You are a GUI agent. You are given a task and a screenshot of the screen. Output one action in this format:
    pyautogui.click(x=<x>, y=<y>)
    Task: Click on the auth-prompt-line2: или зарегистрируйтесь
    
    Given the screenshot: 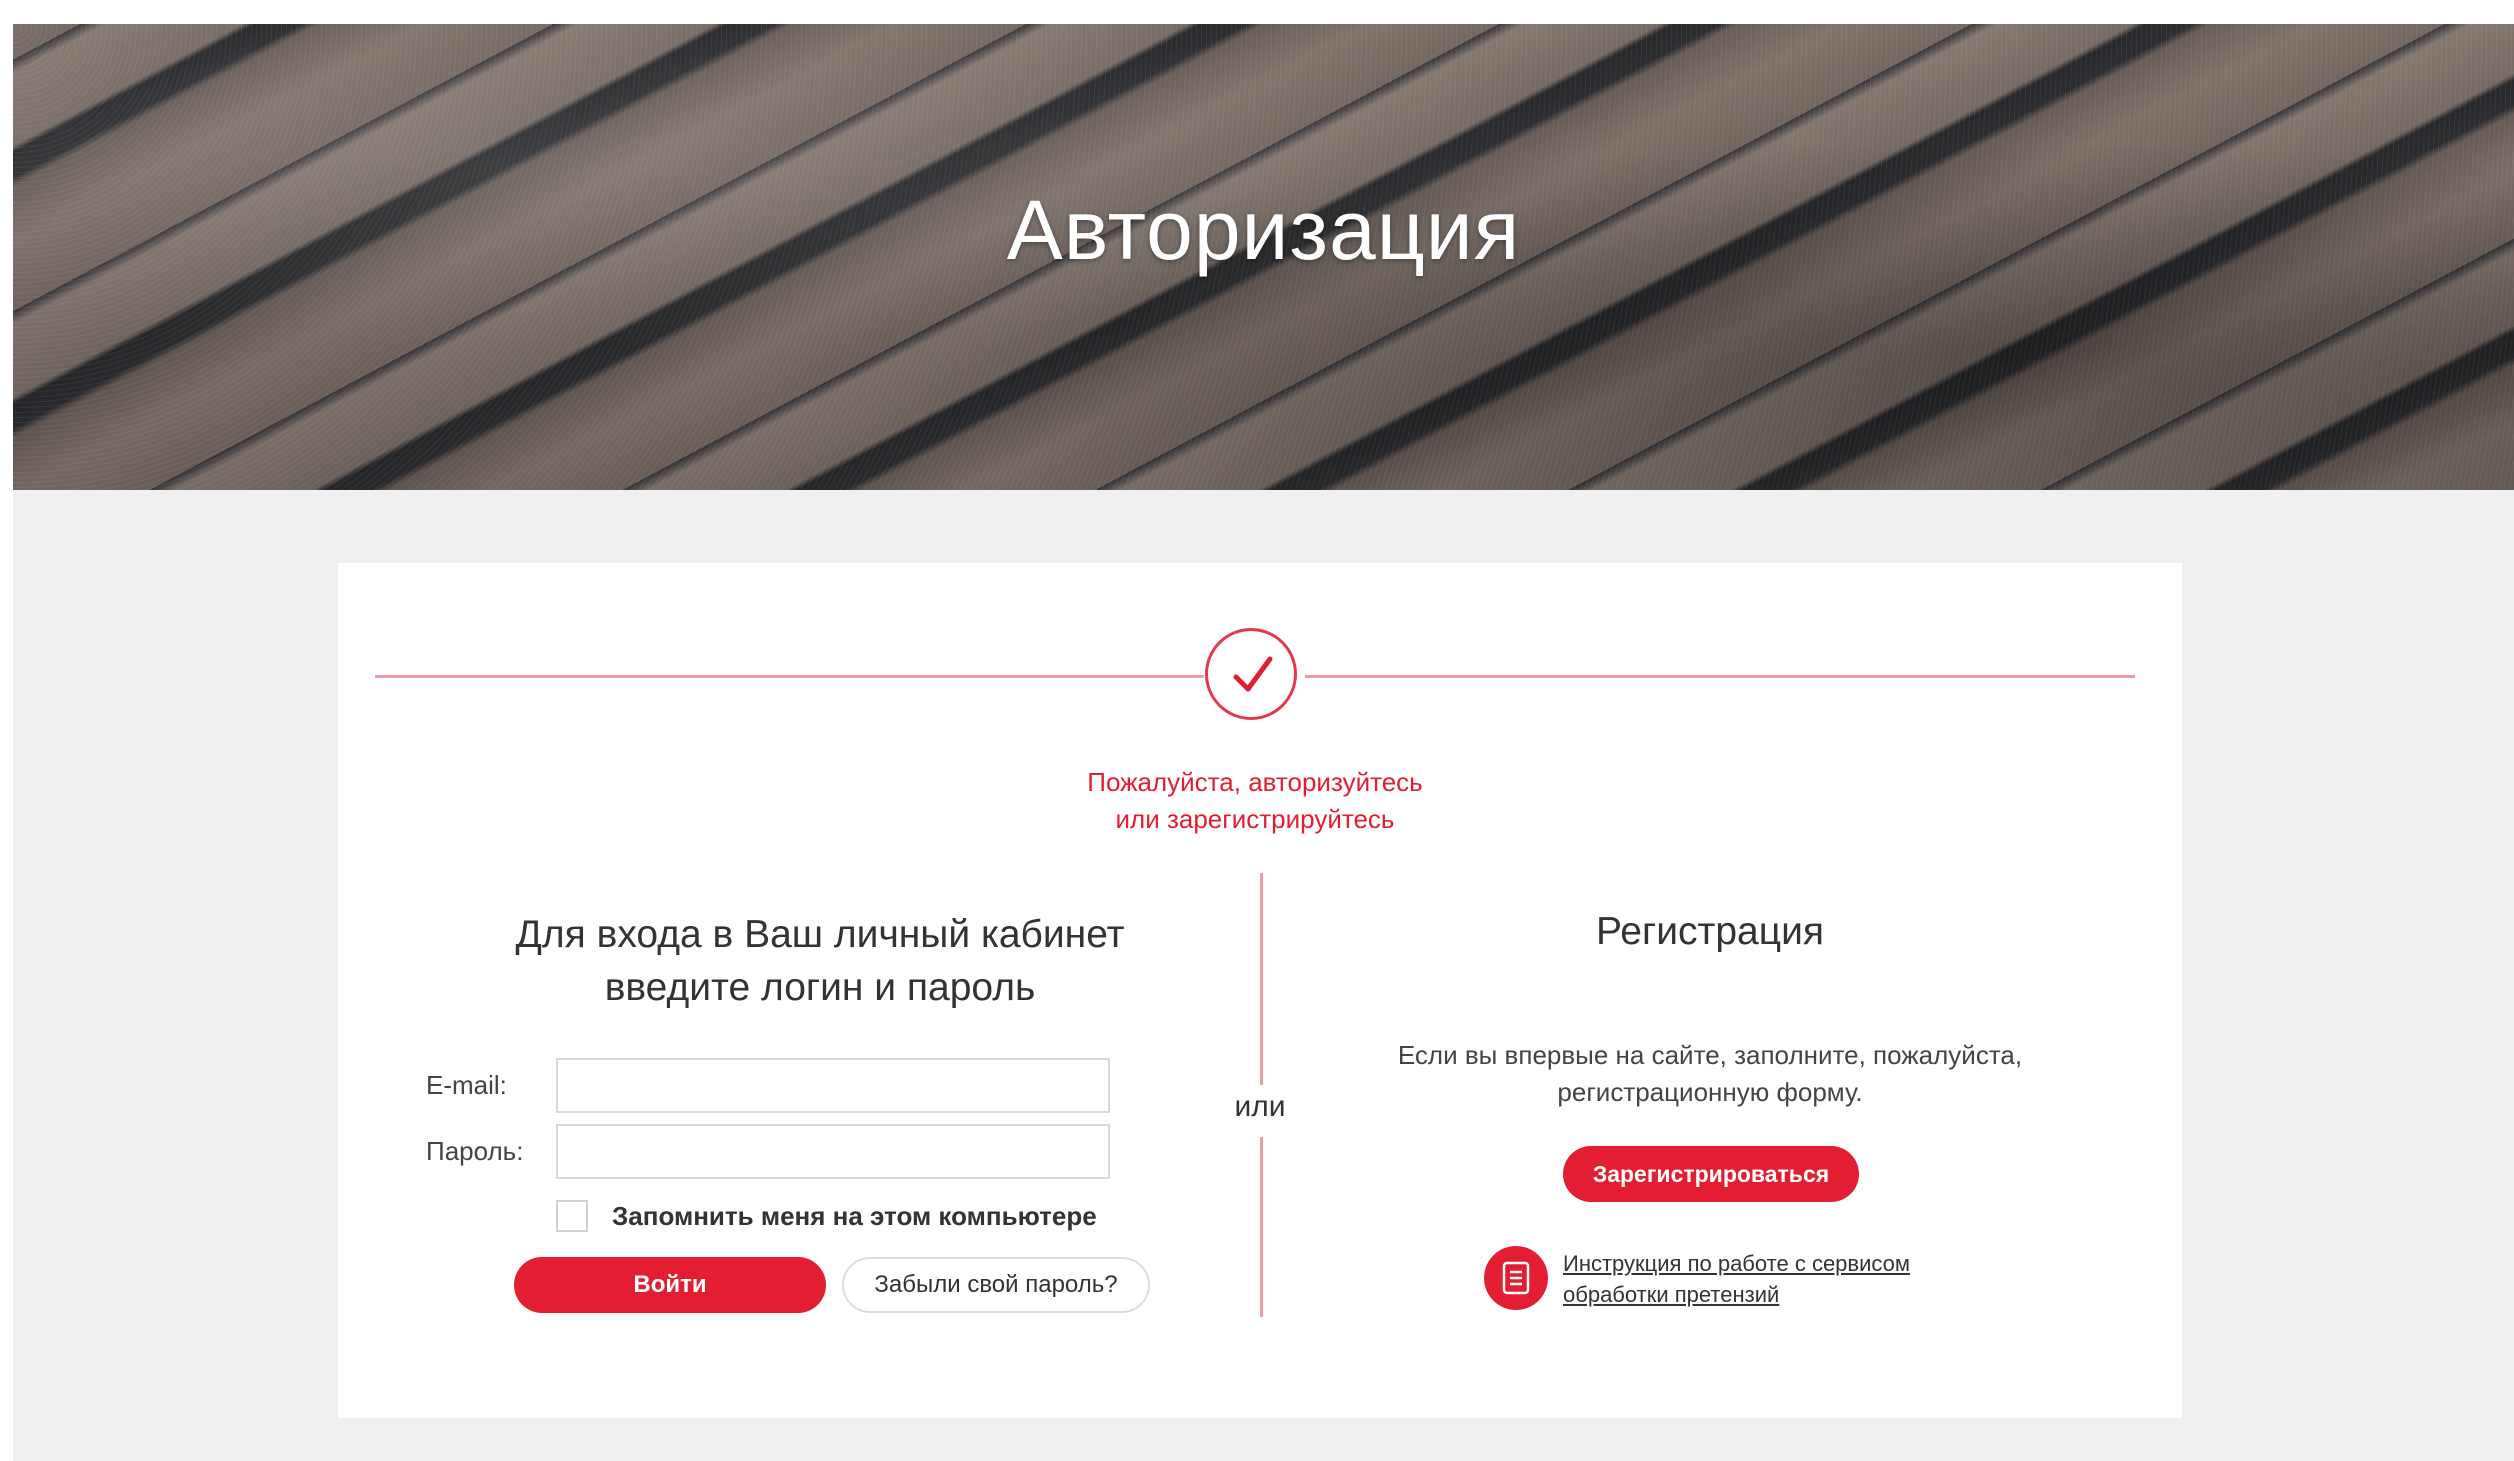 What is the action you would take?
    pyautogui.click(x=1255, y=819)
    